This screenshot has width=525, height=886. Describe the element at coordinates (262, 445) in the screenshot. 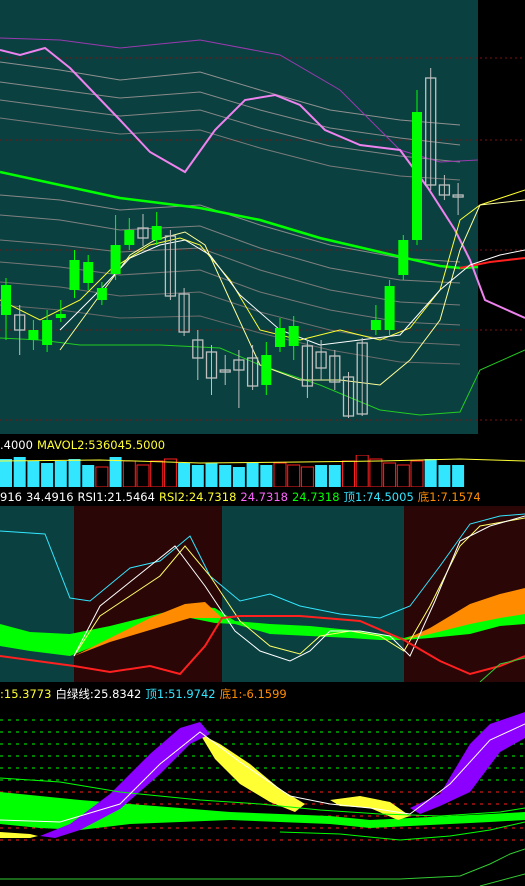

I see `volume-info-bar: .4000 MAVOL2:536045.5000` at that location.